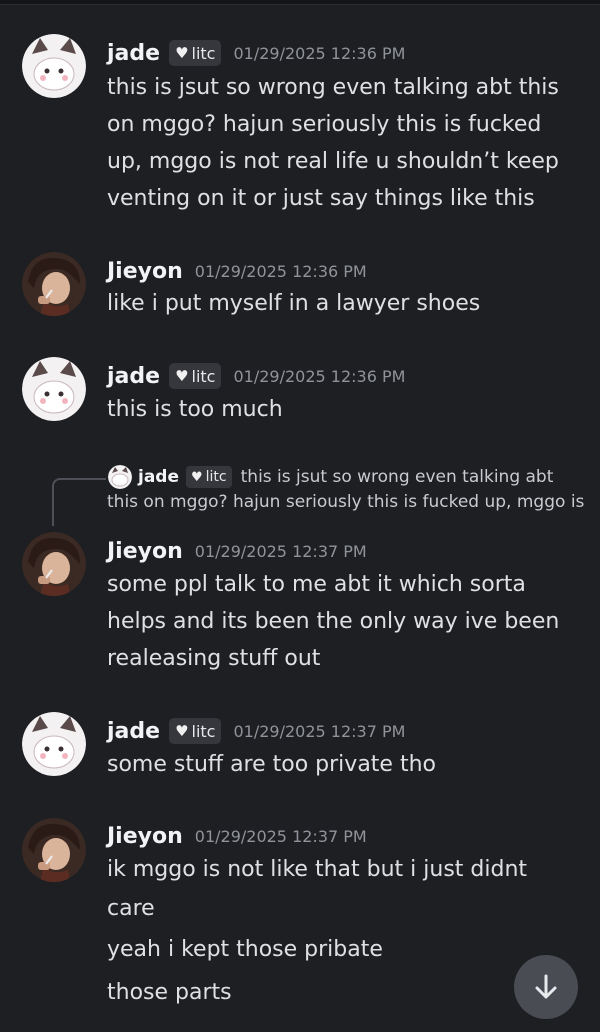 Image resolution: width=600 pixels, height=1032 pixels. Describe the element at coordinates (397, 477) in the screenshot. I see `reply-text: this is jsut so wrong even talking abt` at that location.